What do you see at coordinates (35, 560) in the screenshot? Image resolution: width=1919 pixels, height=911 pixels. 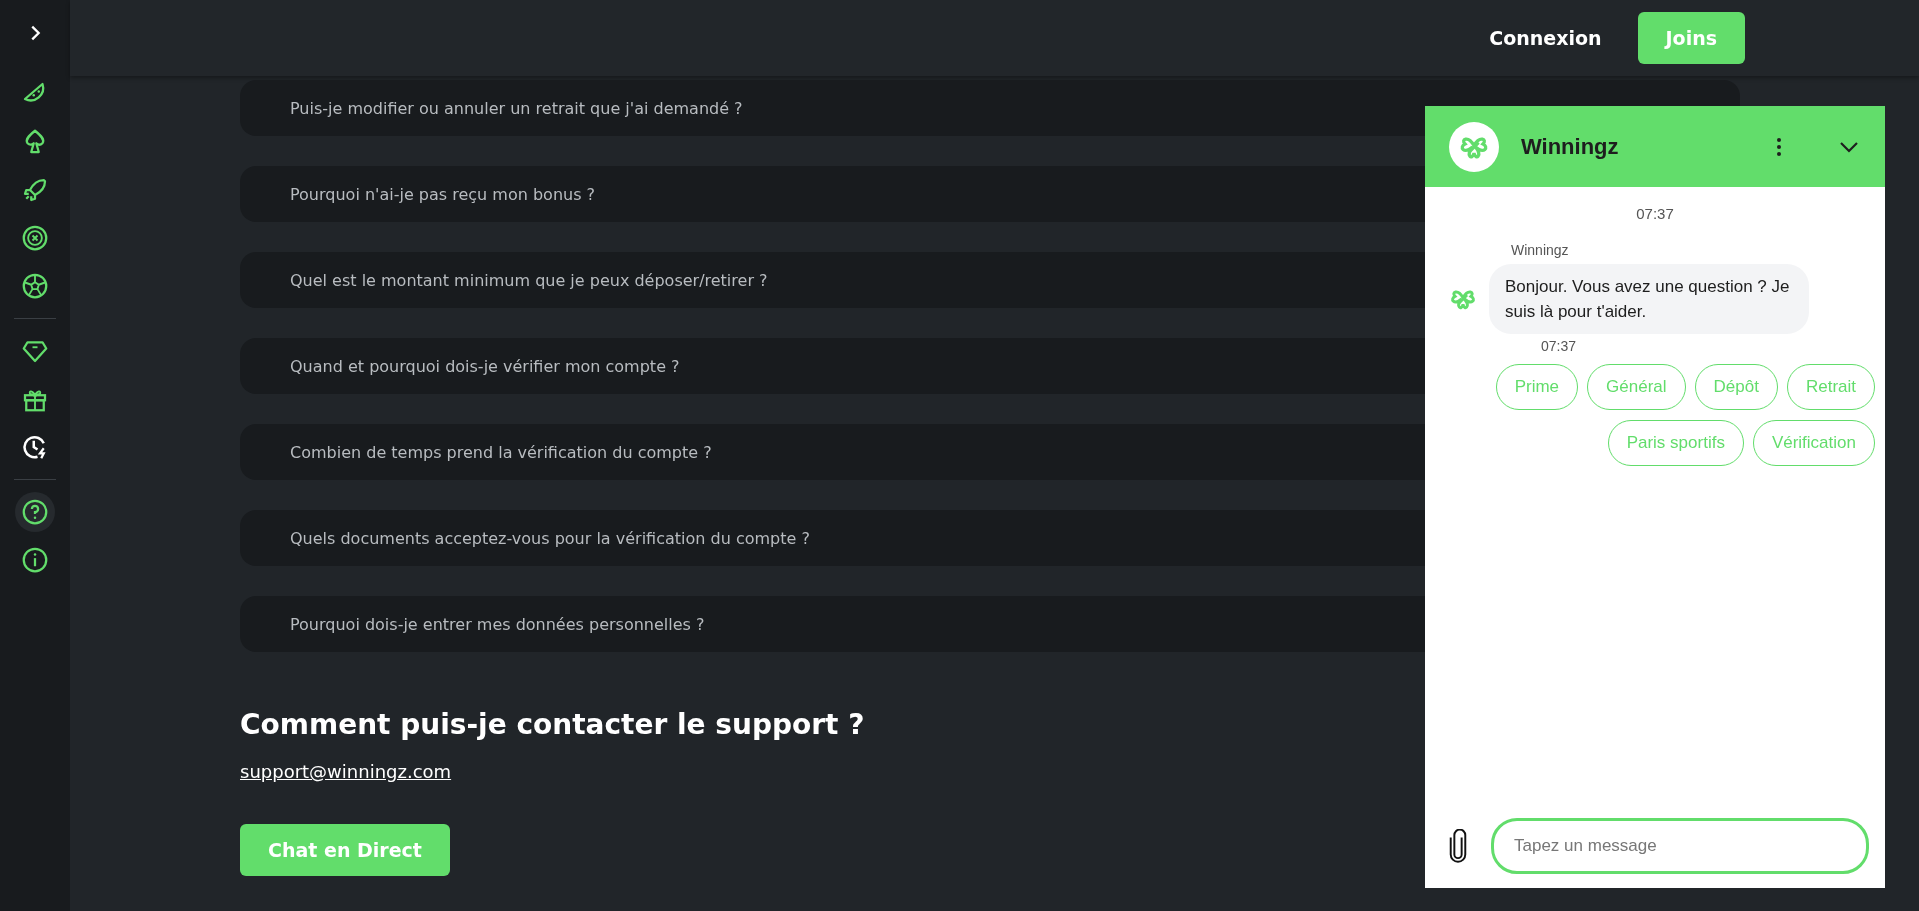 I see `info-icon` at bounding box center [35, 560].